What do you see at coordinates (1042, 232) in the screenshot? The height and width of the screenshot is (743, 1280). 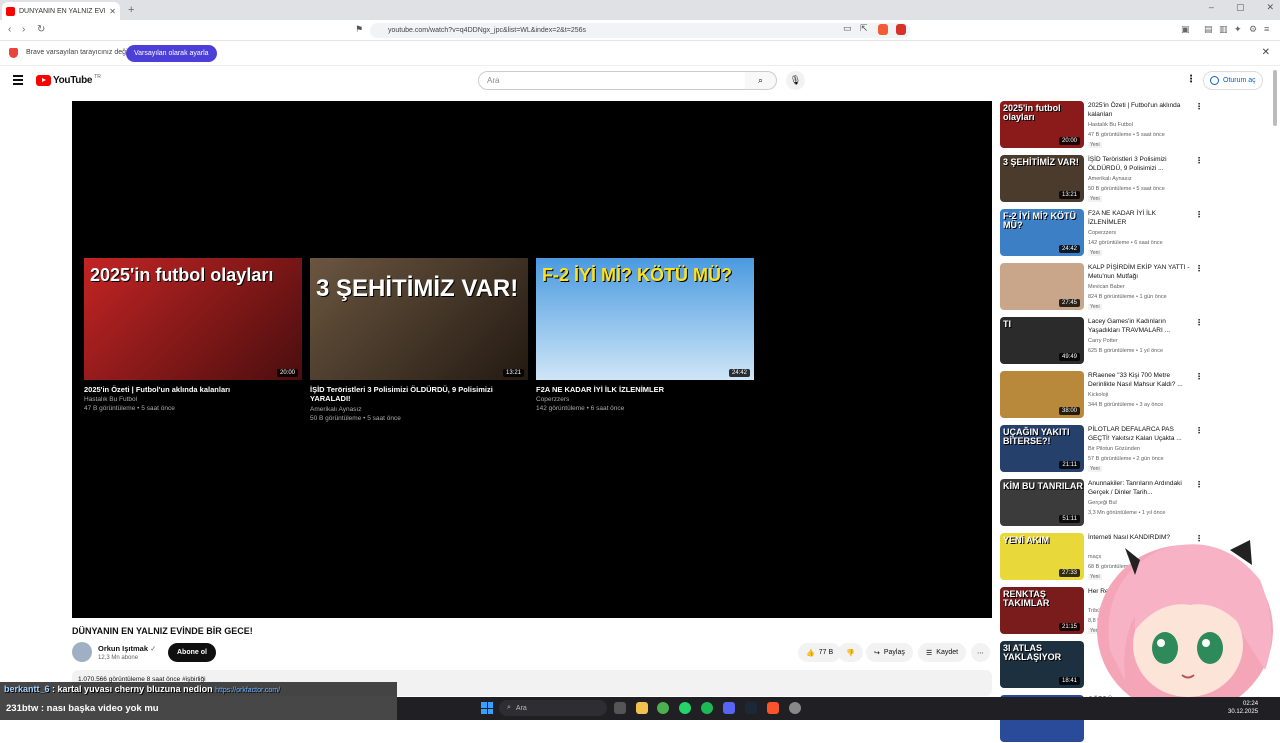 I see `sidebar-thumbnail: F-2 İYİ Mİ? KÖTÜ MÜ? 24:42` at bounding box center [1042, 232].